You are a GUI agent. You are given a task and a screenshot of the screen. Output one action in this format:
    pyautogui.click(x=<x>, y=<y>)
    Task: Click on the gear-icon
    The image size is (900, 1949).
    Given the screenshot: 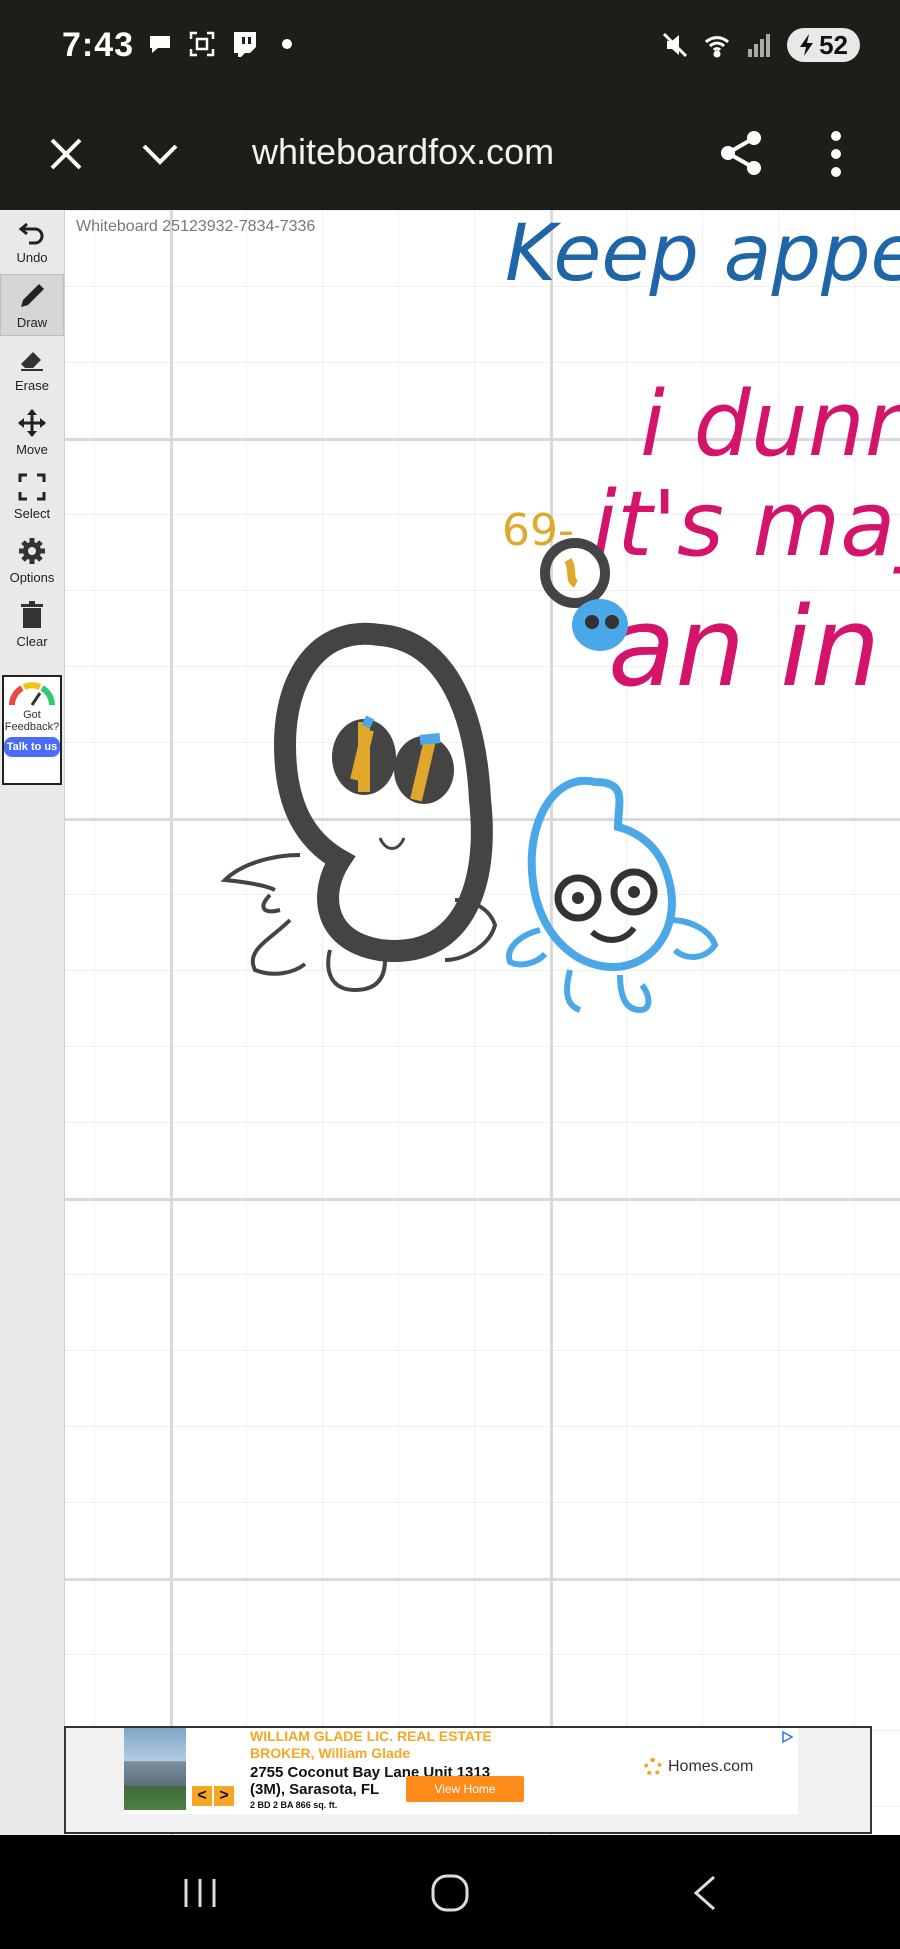 What is the action you would take?
    pyautogui.click(x=32, y=551)
    